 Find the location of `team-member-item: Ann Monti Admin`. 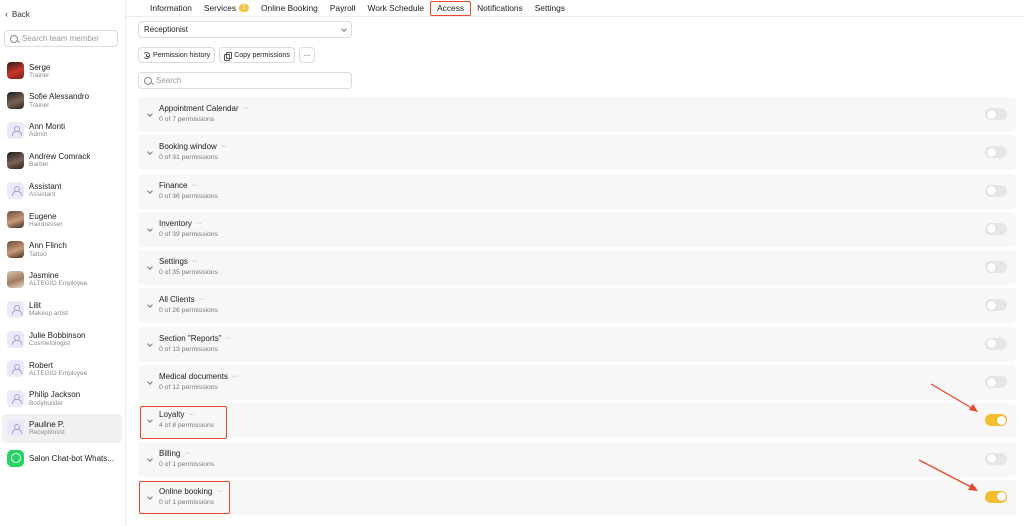

team-member-item: Ann Monti Admin is located at coordinates (62, 131).